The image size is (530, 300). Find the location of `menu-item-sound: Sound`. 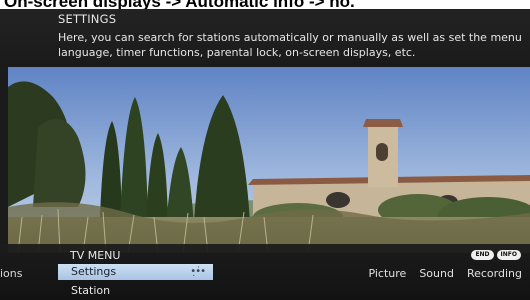

menu-item-sound: Sound is located at coordinates (436, 273).